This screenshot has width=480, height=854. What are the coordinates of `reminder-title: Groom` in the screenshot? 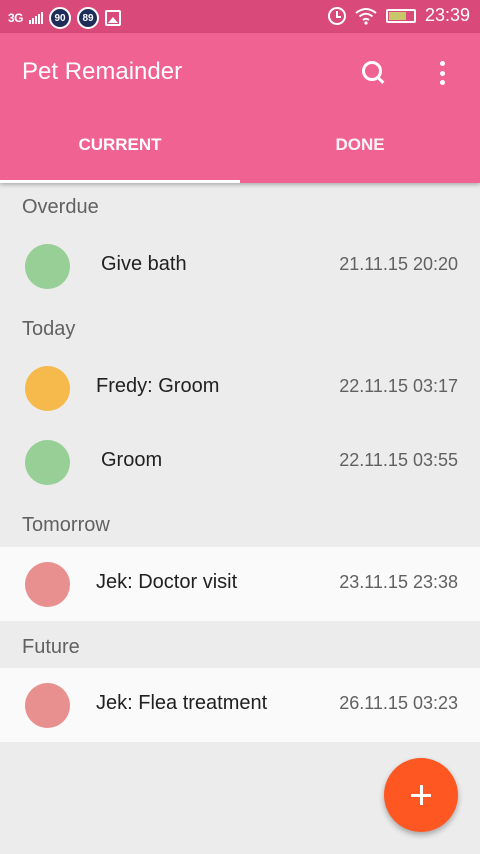 It's located at (132, 460).